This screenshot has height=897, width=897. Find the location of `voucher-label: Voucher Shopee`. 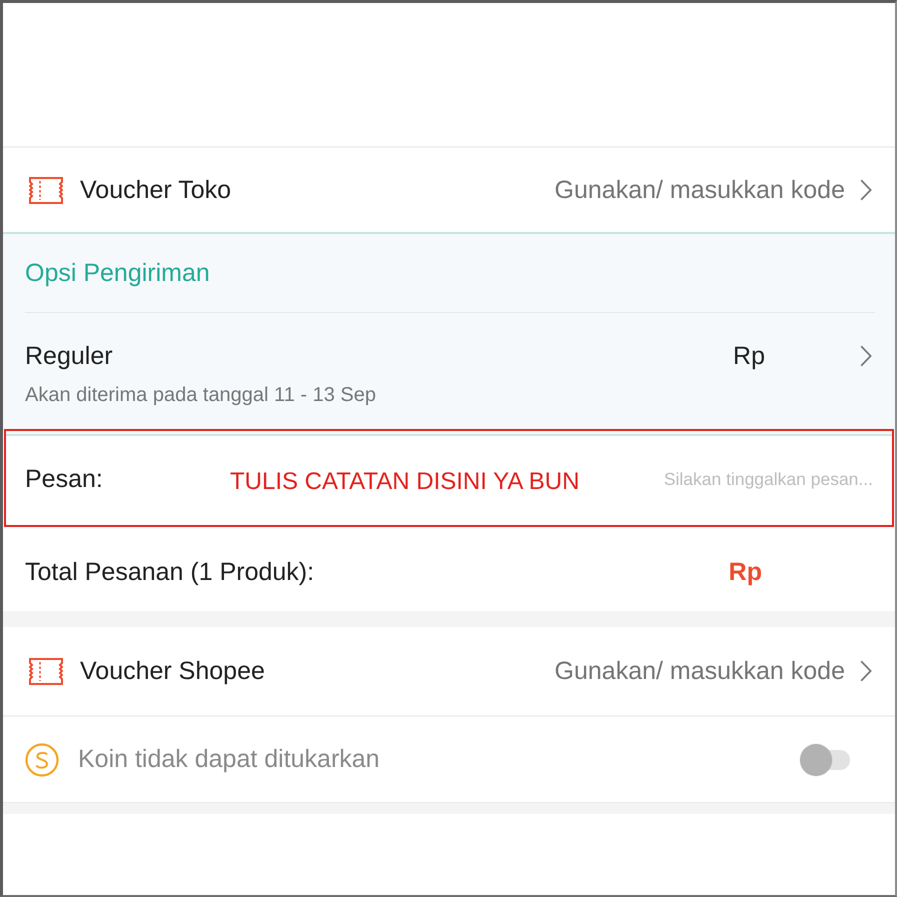

voucher-label: Voucher Shopee is located at coordinates (172, 671).